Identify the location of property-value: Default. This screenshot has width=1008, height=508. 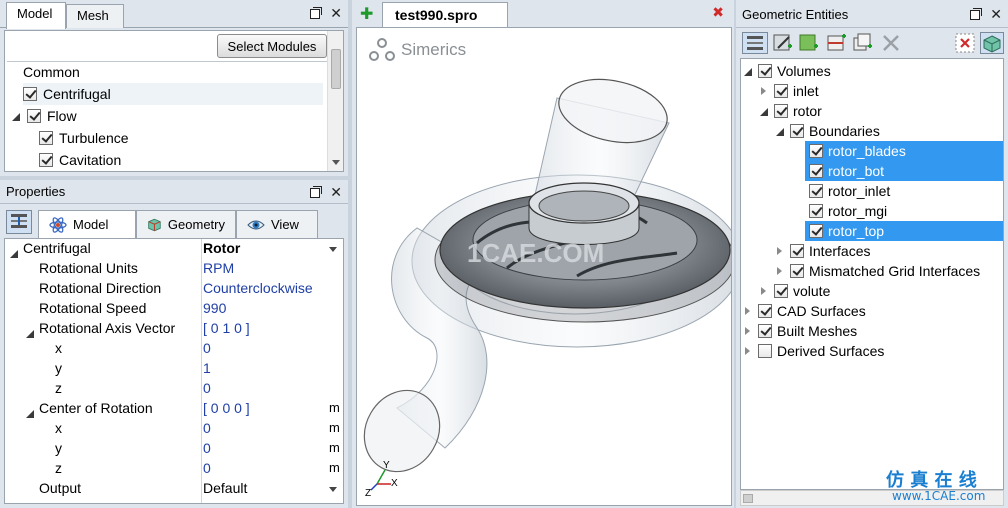
(225, 488).